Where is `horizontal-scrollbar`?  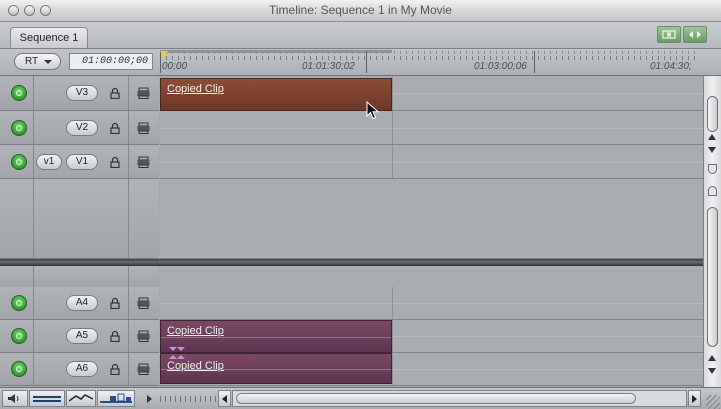 horizontal-scrollbar is located at coordinates (459, 398).